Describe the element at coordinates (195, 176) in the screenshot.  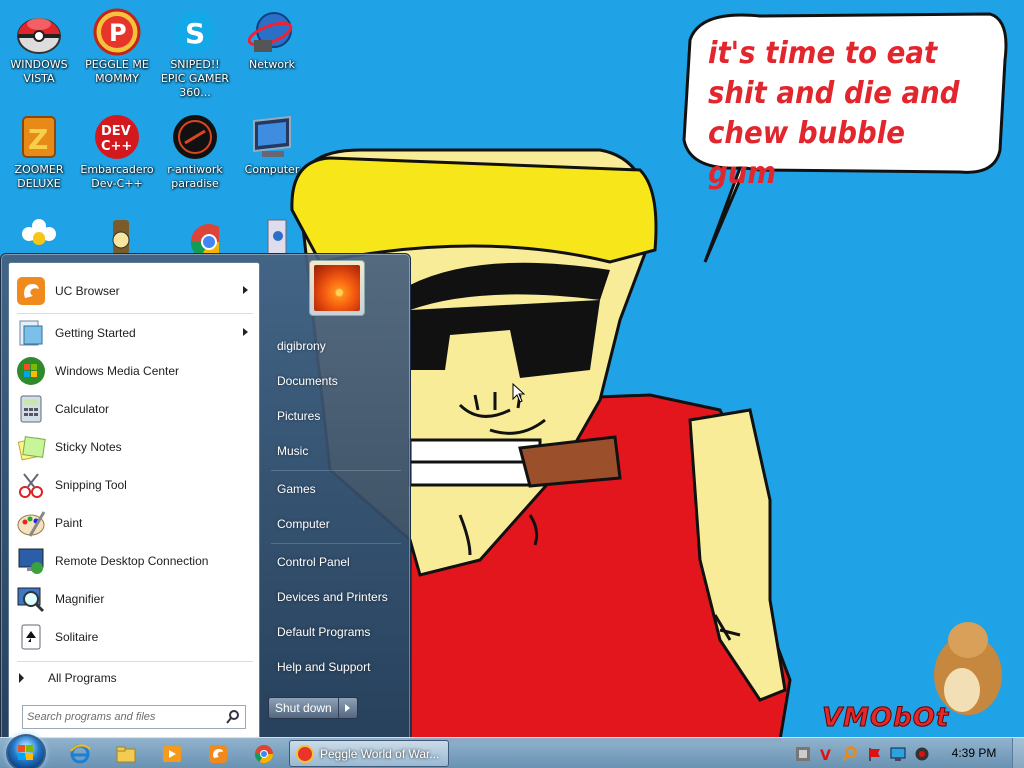
I see `desktop-icon-label: r-antiwork paradise` at that location.